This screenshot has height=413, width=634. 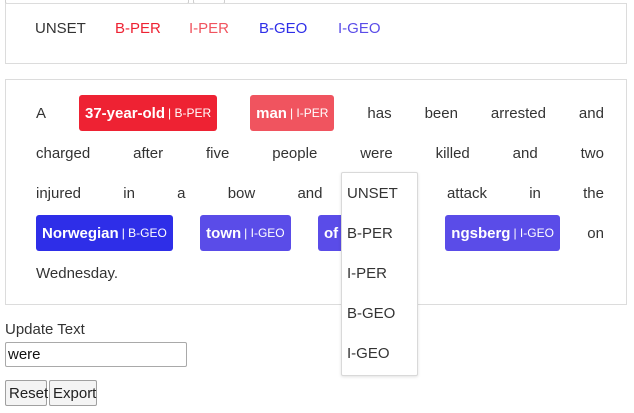 I want to click on token-entity-i-geo: town | I-GEO, so click(x=245, y=233).